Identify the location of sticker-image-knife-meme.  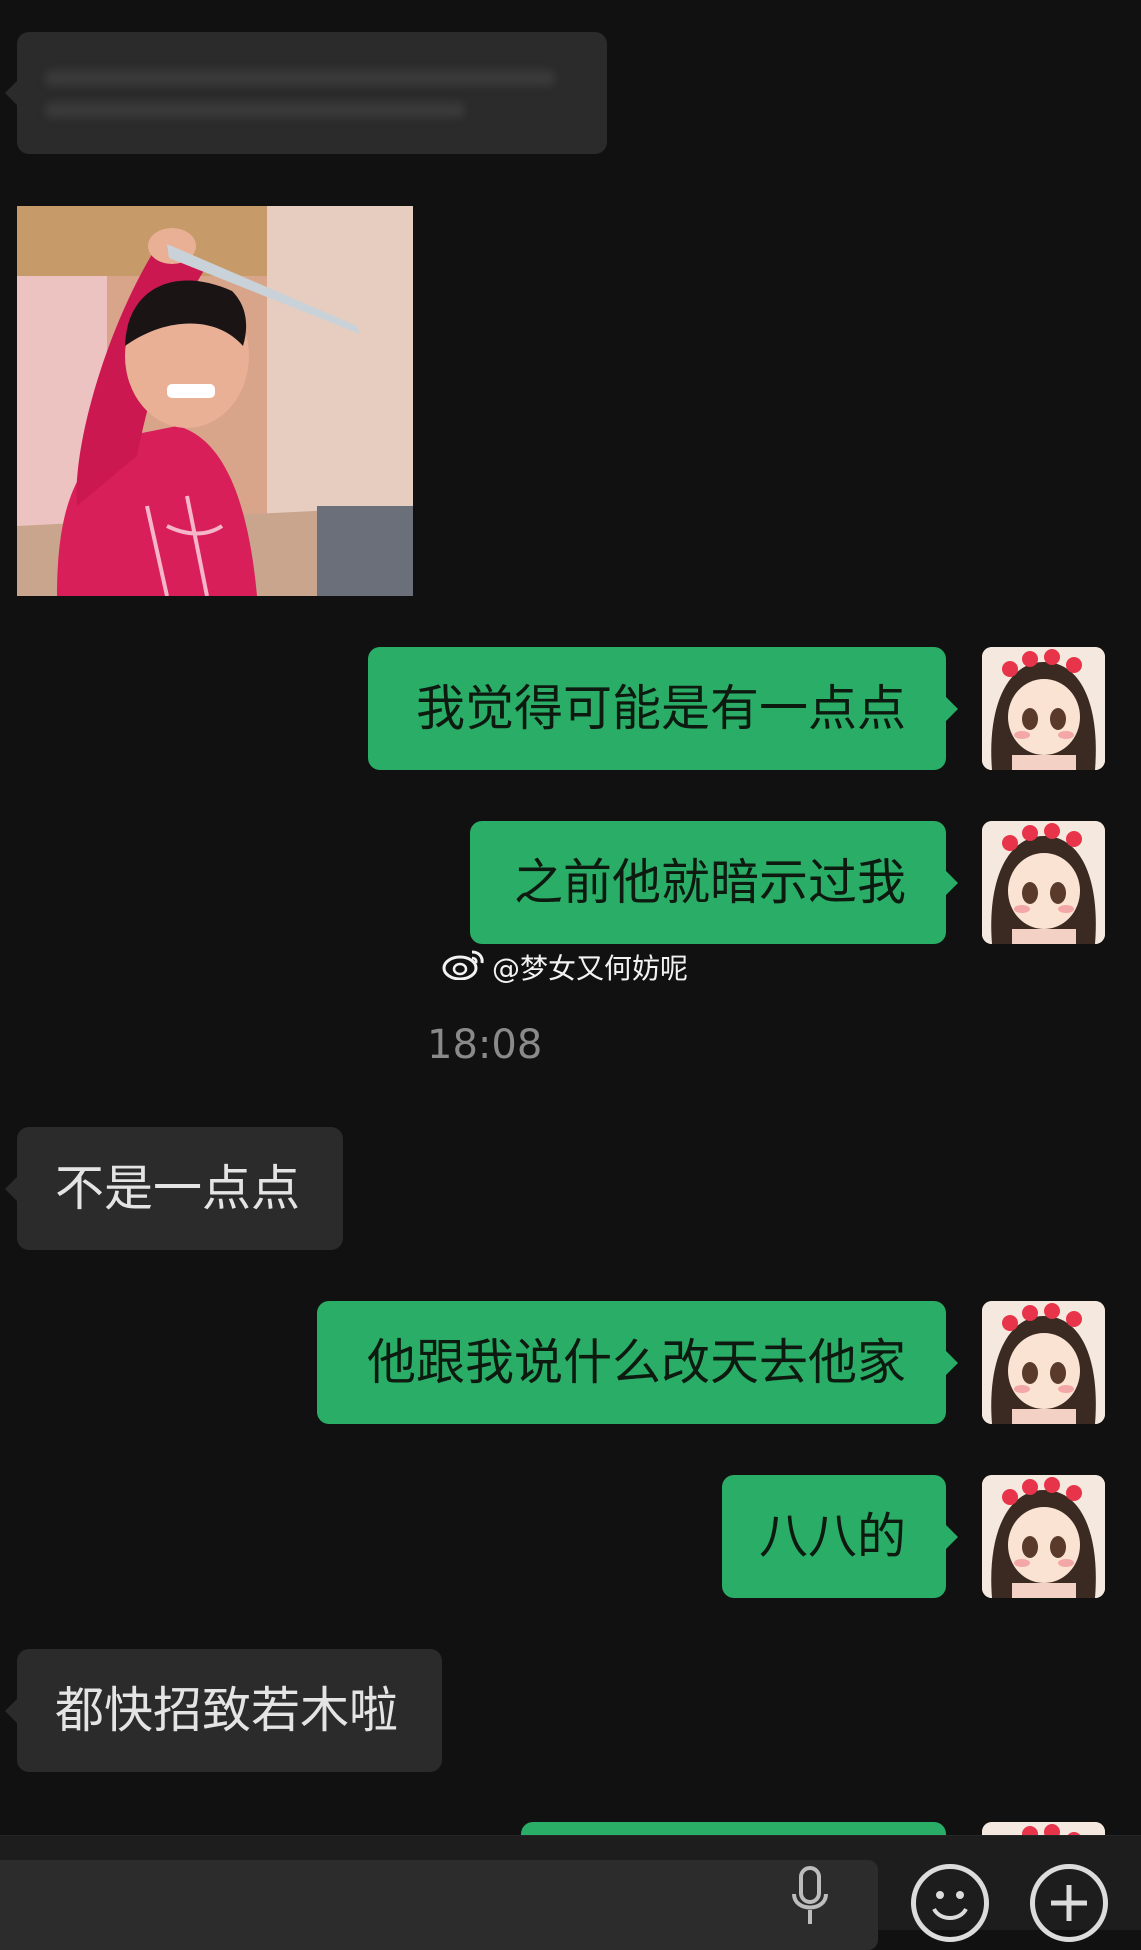
(215, 401).